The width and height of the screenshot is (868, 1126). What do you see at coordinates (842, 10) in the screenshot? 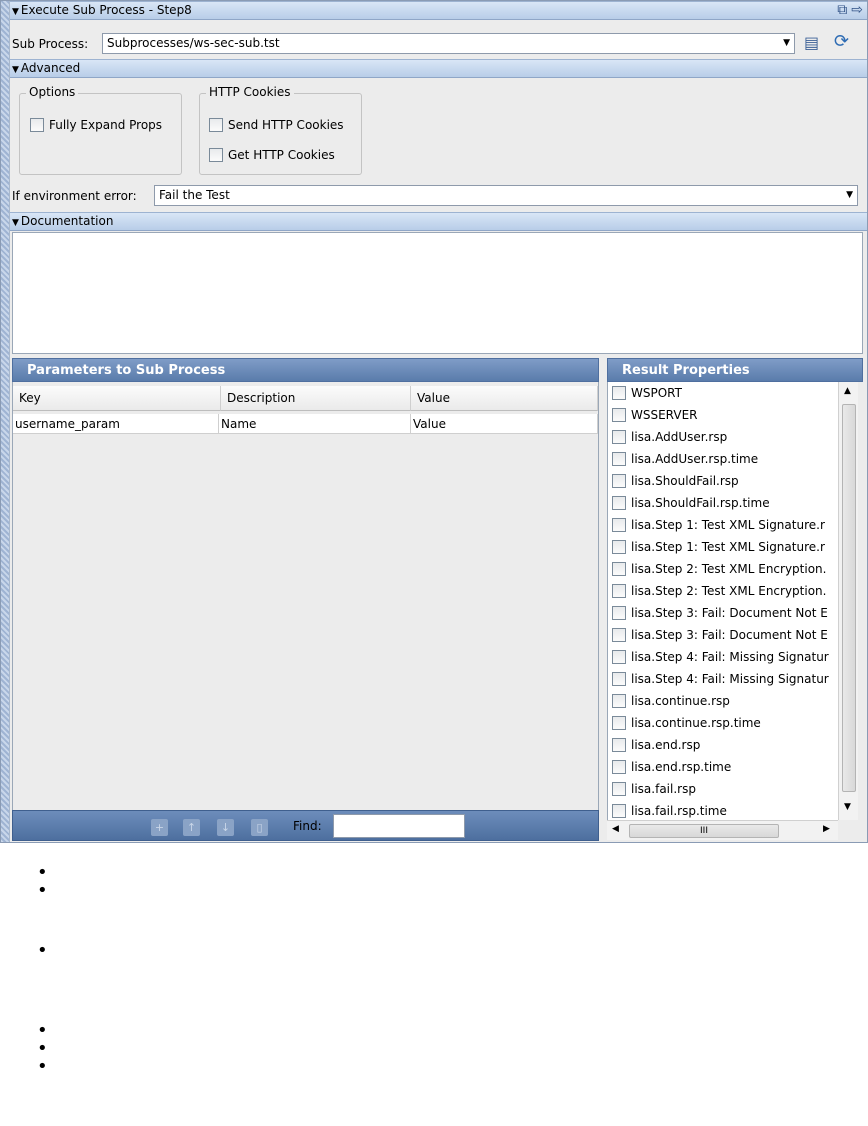
I see `restore-window-icon: ⧉` at bounding box center [842, 10].